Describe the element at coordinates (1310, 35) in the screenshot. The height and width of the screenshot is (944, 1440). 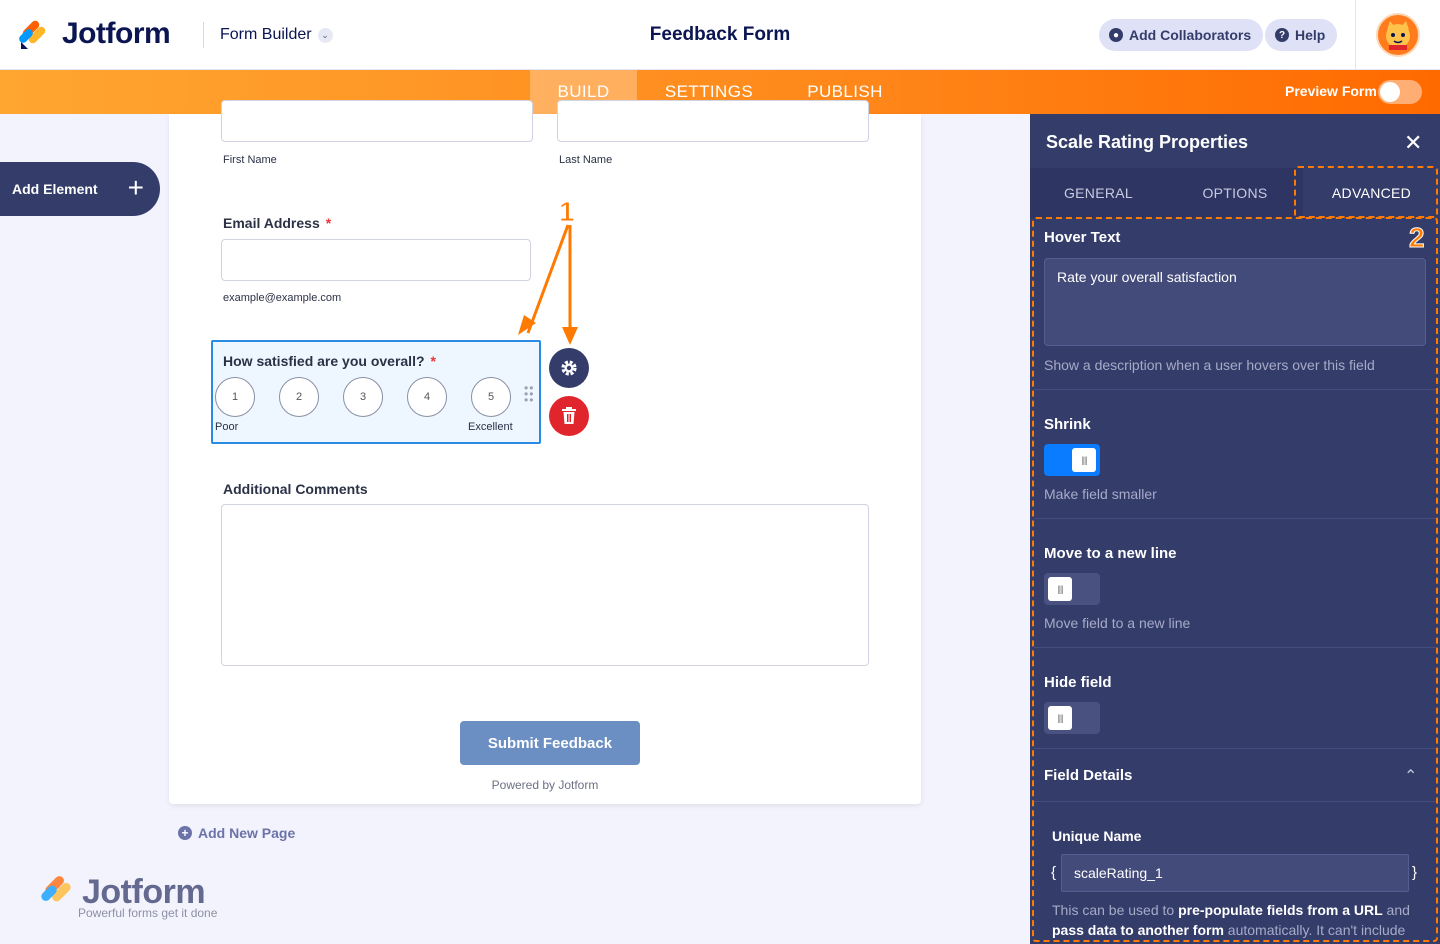
I see `help-label: Help` at that location.